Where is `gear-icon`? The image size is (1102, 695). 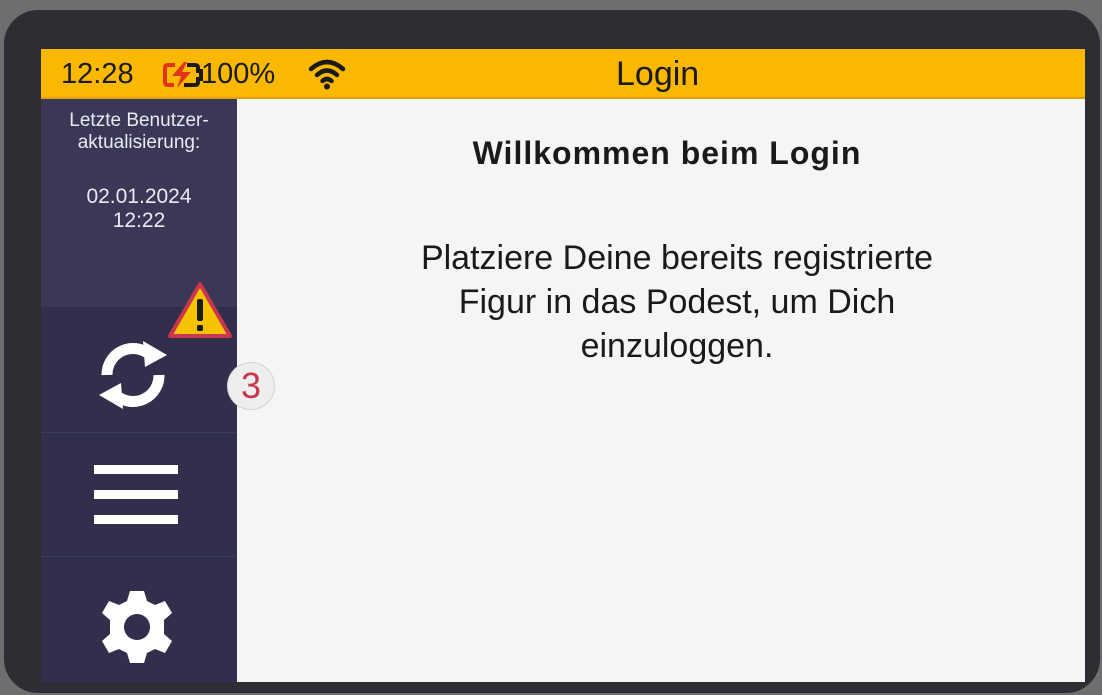 gear-icon is located at coordinates (137, 627).